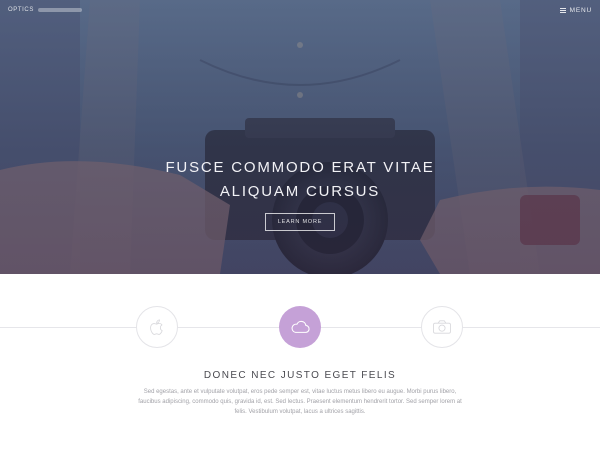 Image resolution: width=600 pixels, height=450 pixels. I want to click on feature-apple, so click(157, 327).